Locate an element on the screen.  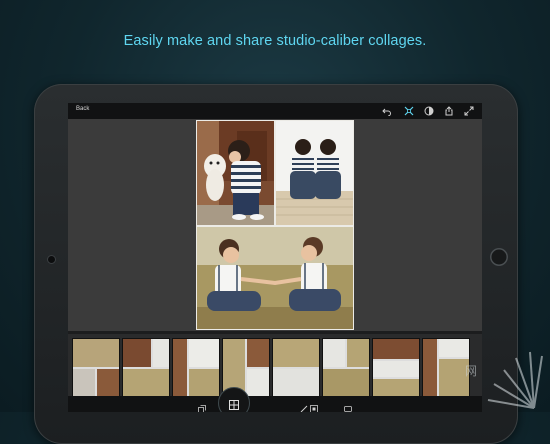
fullscreen-icon is located at coordinates (469, 111).